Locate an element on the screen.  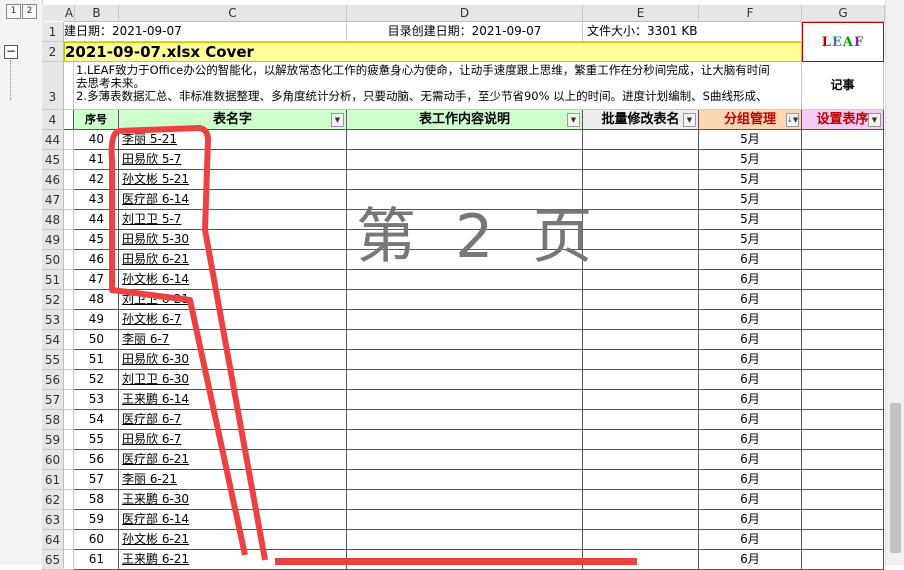
annotation-callout-box is located at coordinates (456, 561).